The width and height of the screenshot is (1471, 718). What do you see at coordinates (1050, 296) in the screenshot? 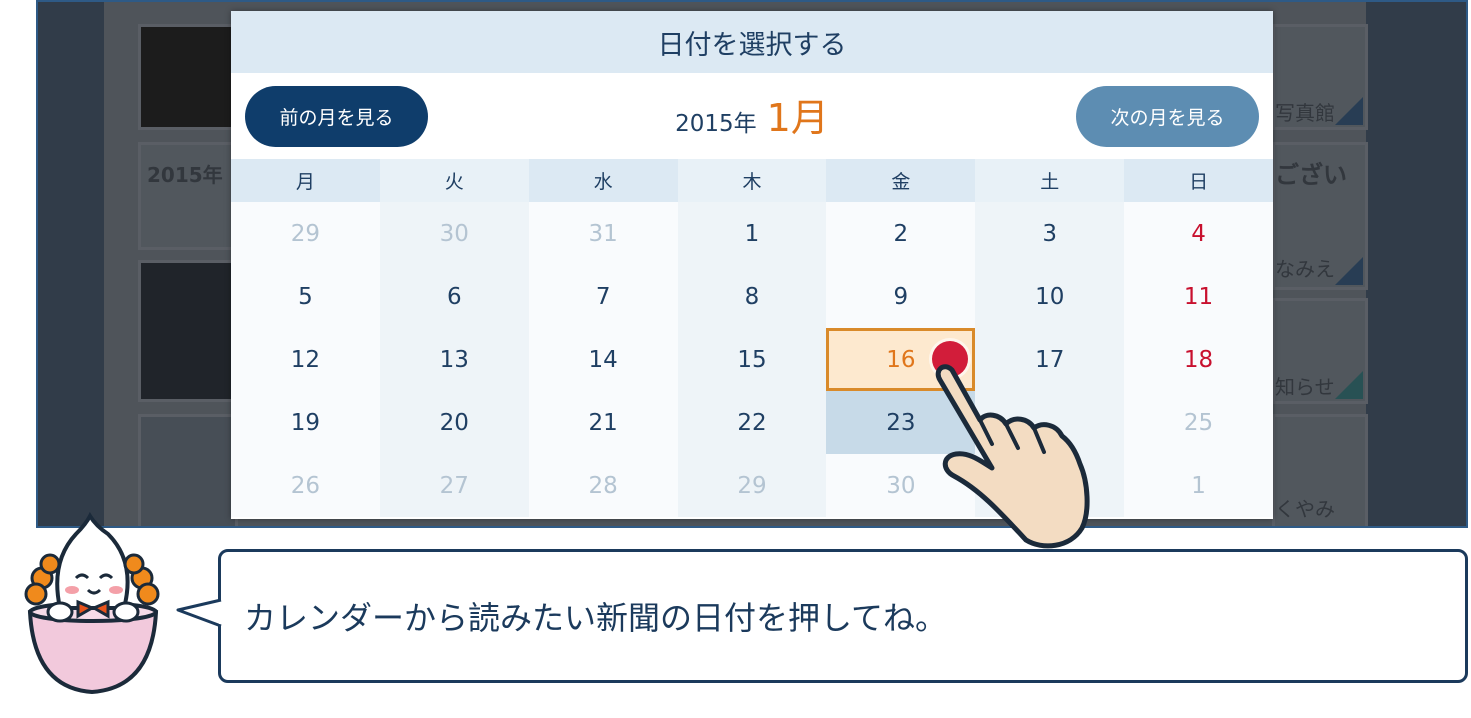
I see `calendar-day: 10` at bounding box center [1050, 296].